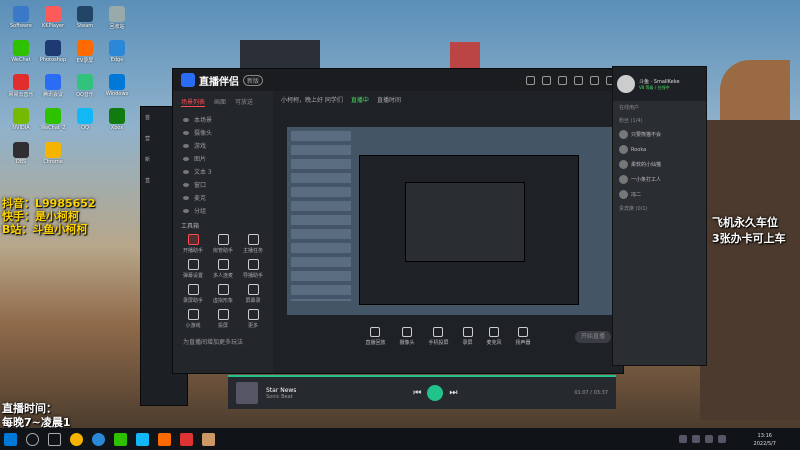 The width and height of the screenshot is (800, 450). What do you see at coordinates (53, 128) in the screenshot?
I see `desktop-icon-label: WeChat_2` at bounding box center [53, 128].